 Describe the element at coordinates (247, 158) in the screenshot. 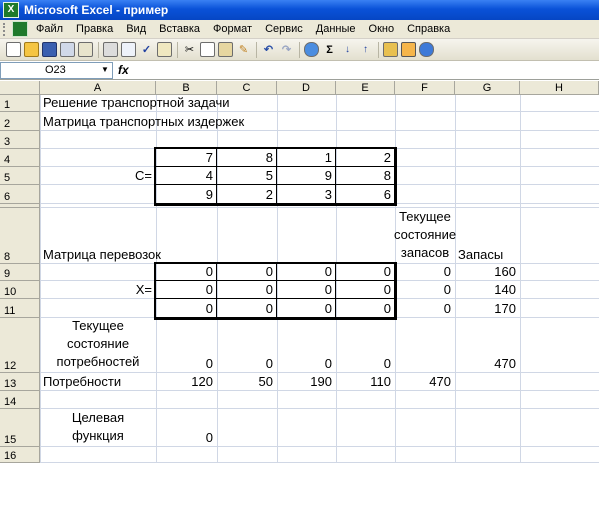

I see `cell-c4: 8` at that location.